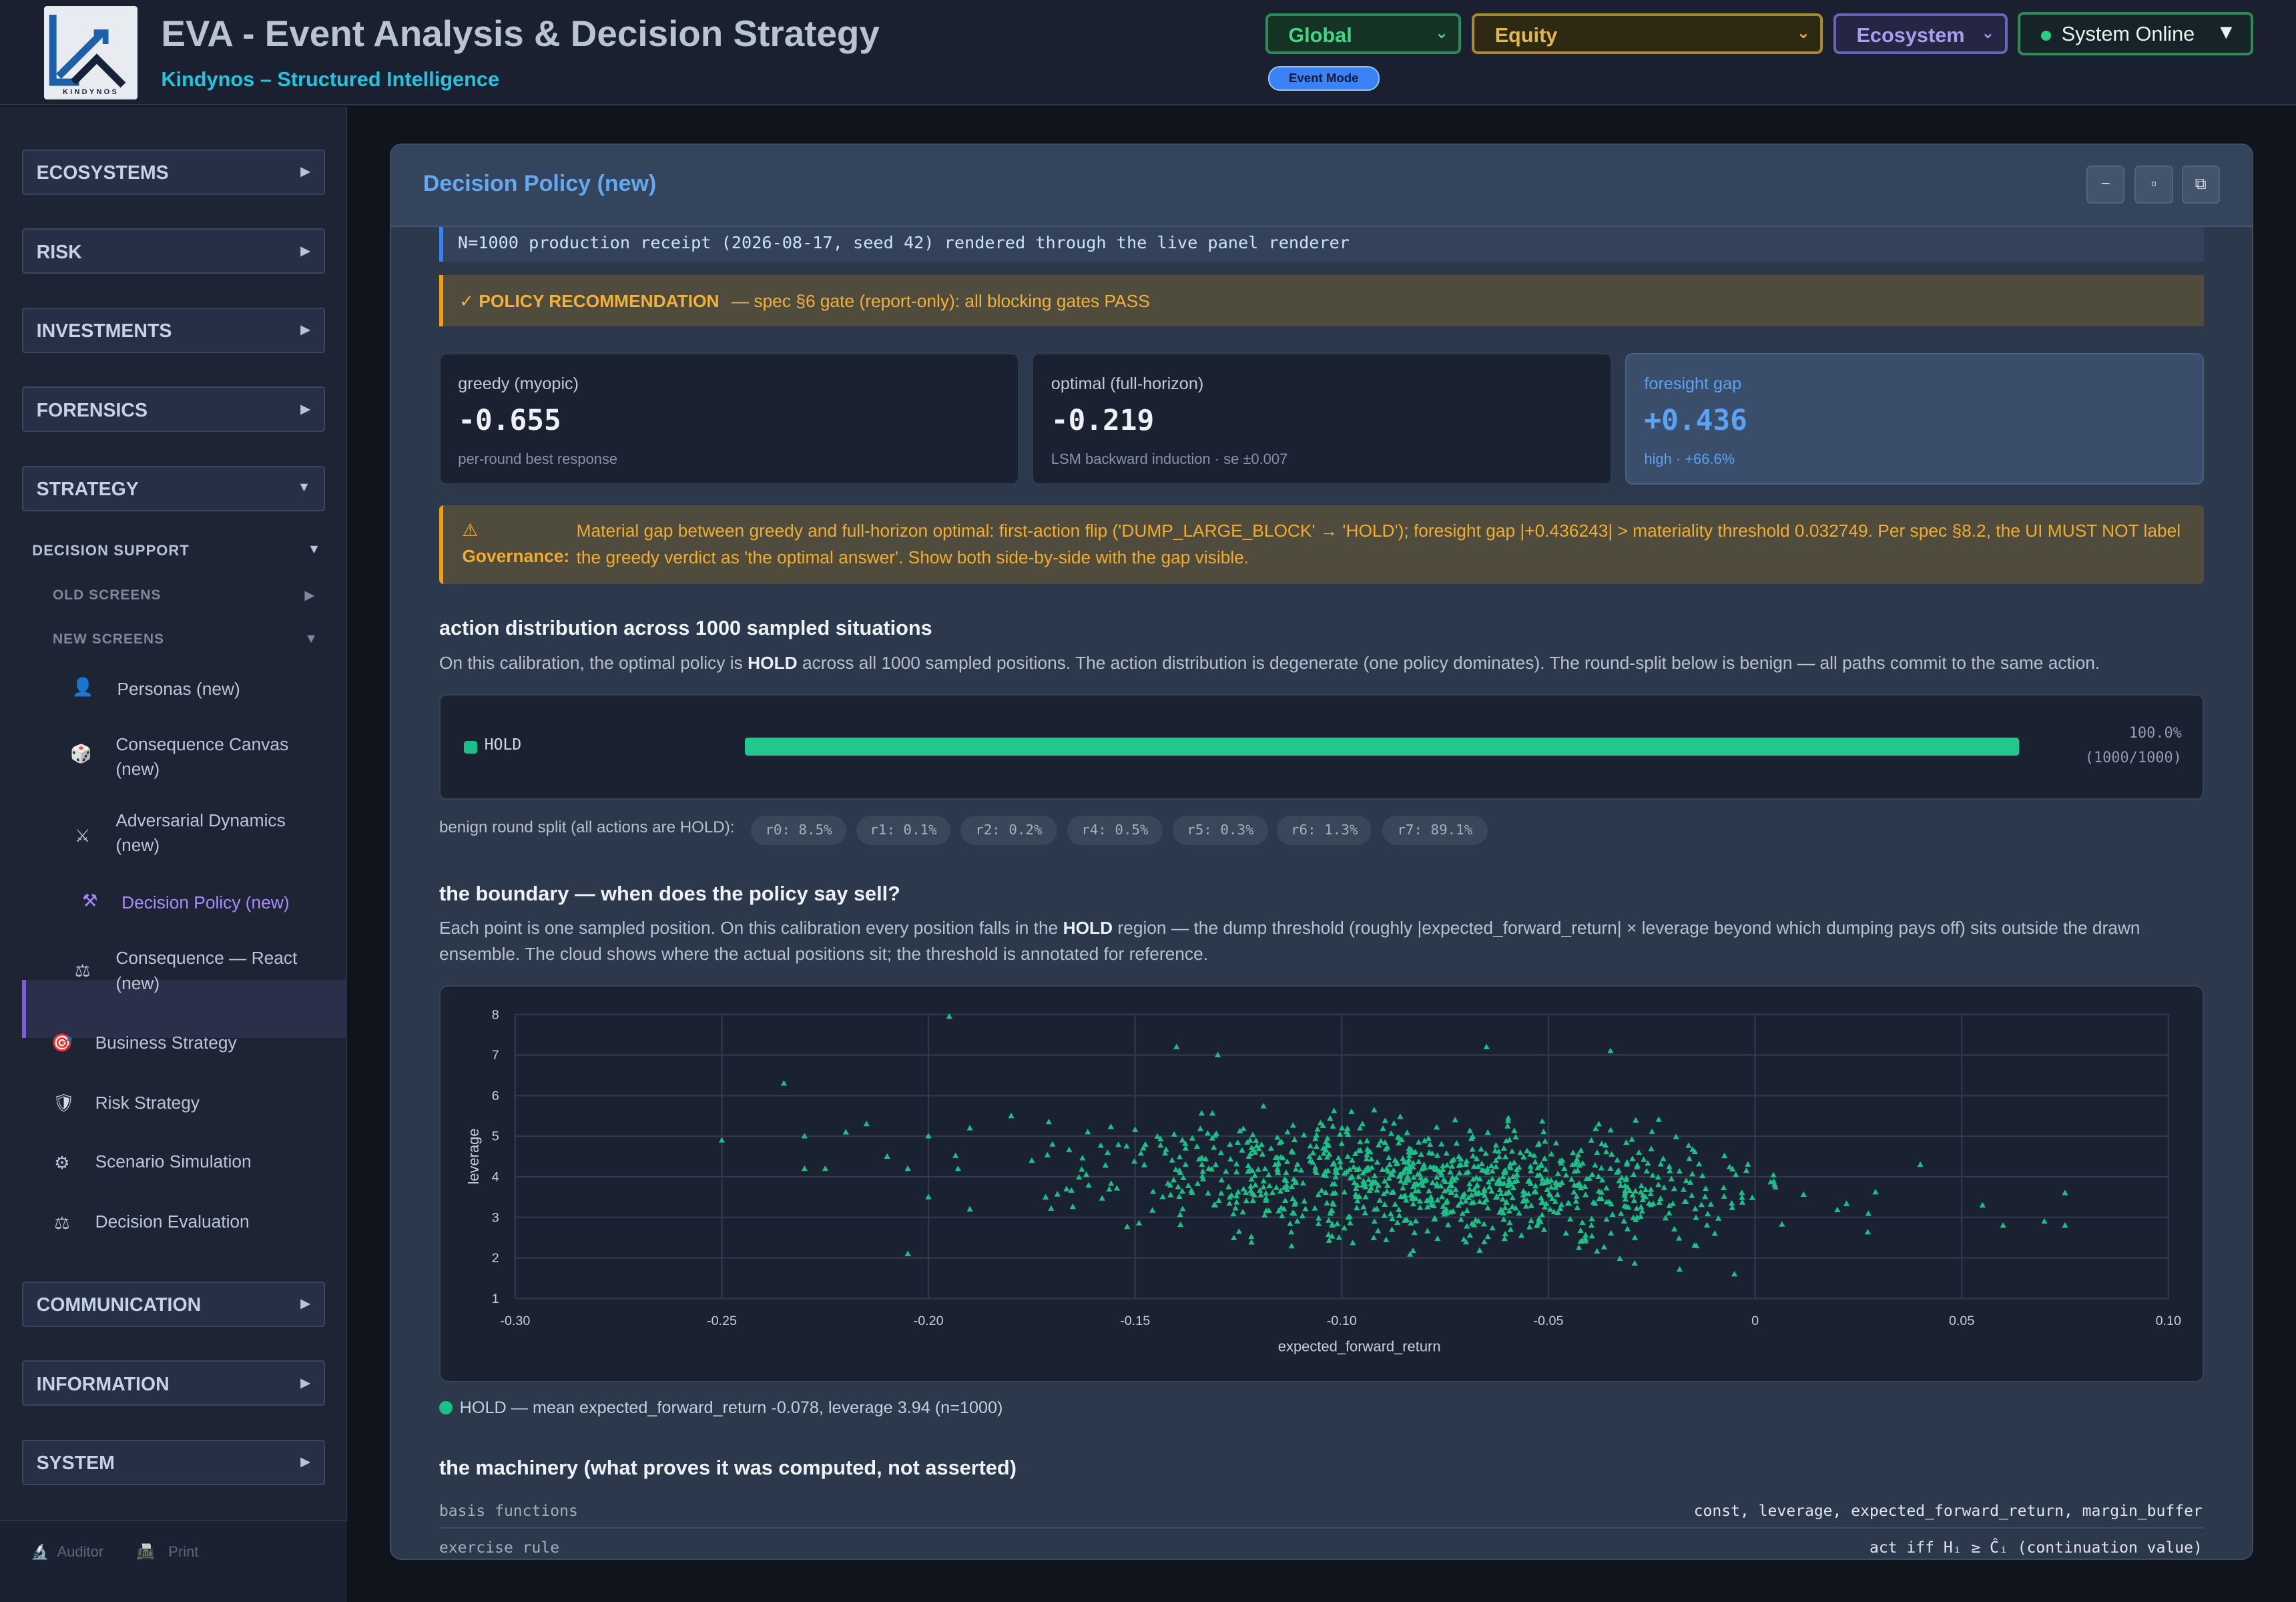  What do you see at coordinates (2153, 185) in the screenshot?
I see `maximize-button: ▫` at bounding box center [2153, 185].